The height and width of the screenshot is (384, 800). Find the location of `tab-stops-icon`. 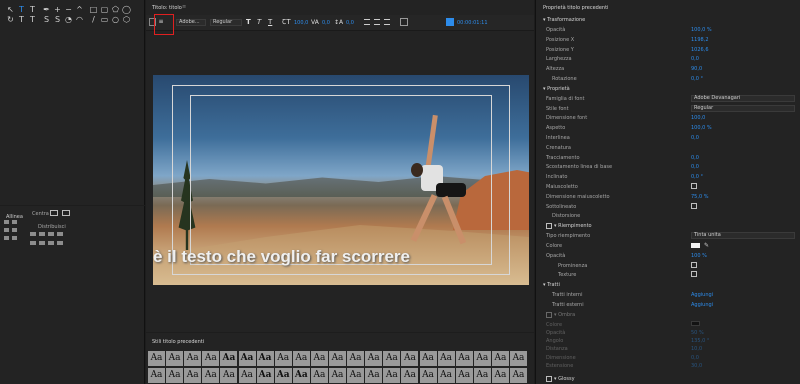

tab-stops-icon is located at coordinates (404, 22).